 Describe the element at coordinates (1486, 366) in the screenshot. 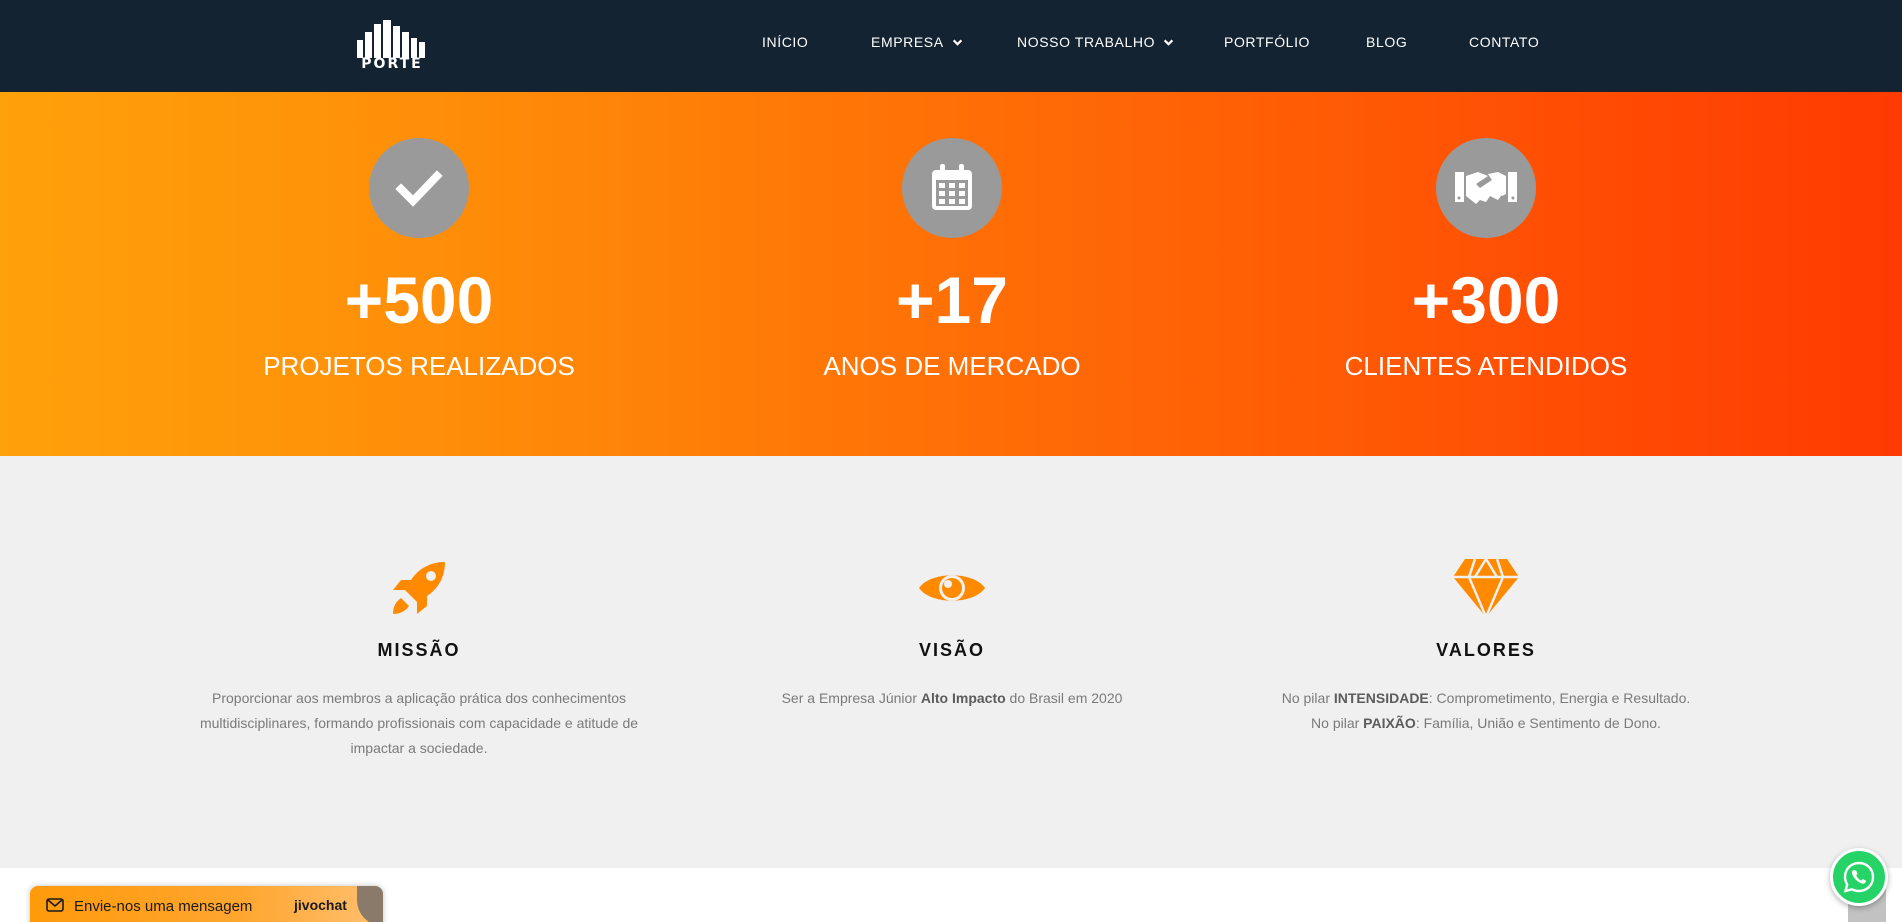

I see `stat-label: CLIENTES ATENDIDOS` at that location.